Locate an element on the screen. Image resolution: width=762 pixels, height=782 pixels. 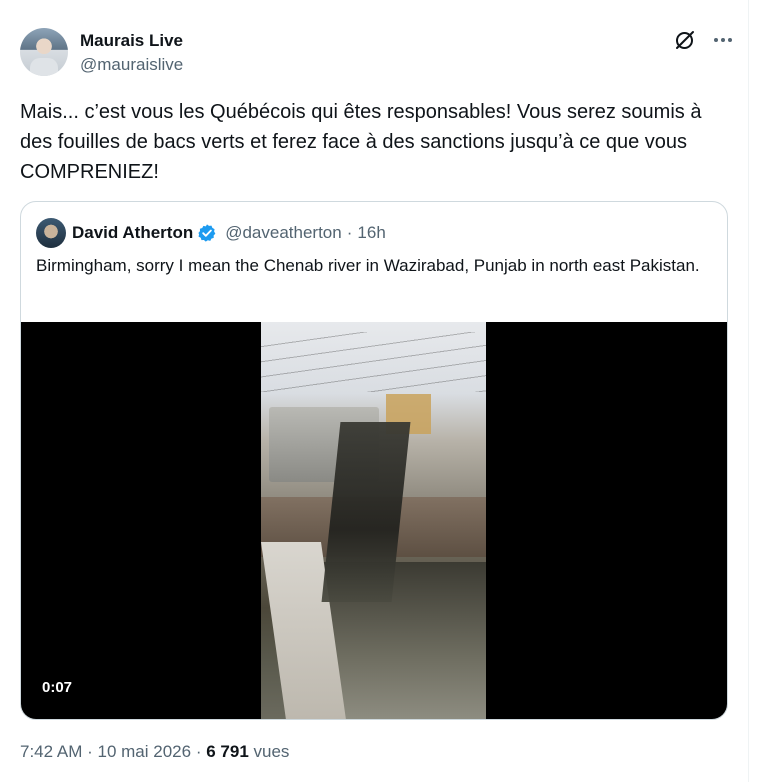
more-icon is located at coordinates (723, 40).